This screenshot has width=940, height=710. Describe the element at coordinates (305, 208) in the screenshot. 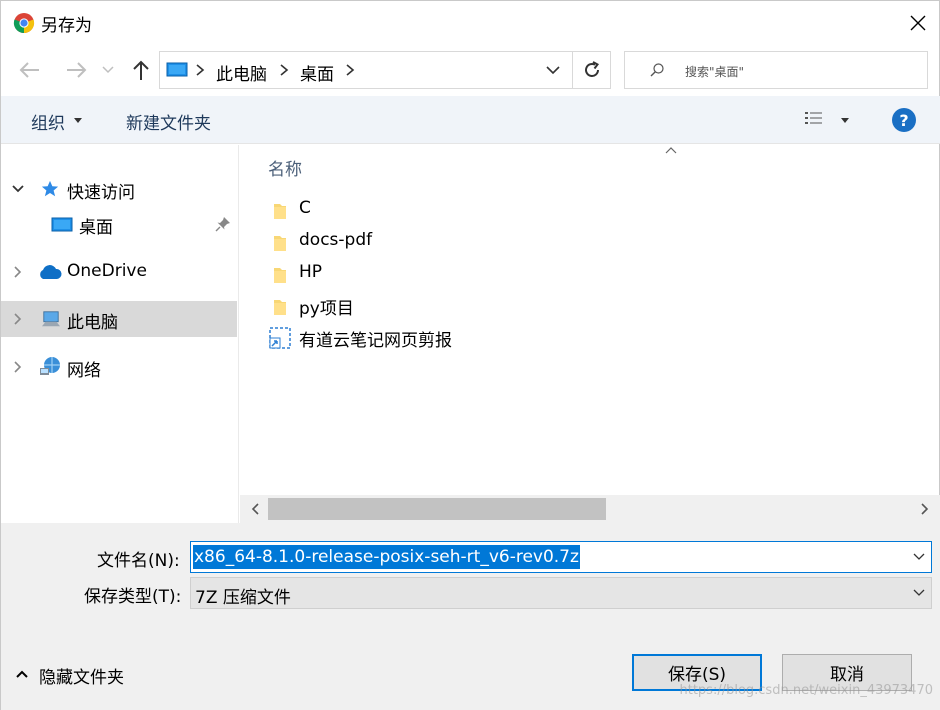

I see `file-name: C` at that location.